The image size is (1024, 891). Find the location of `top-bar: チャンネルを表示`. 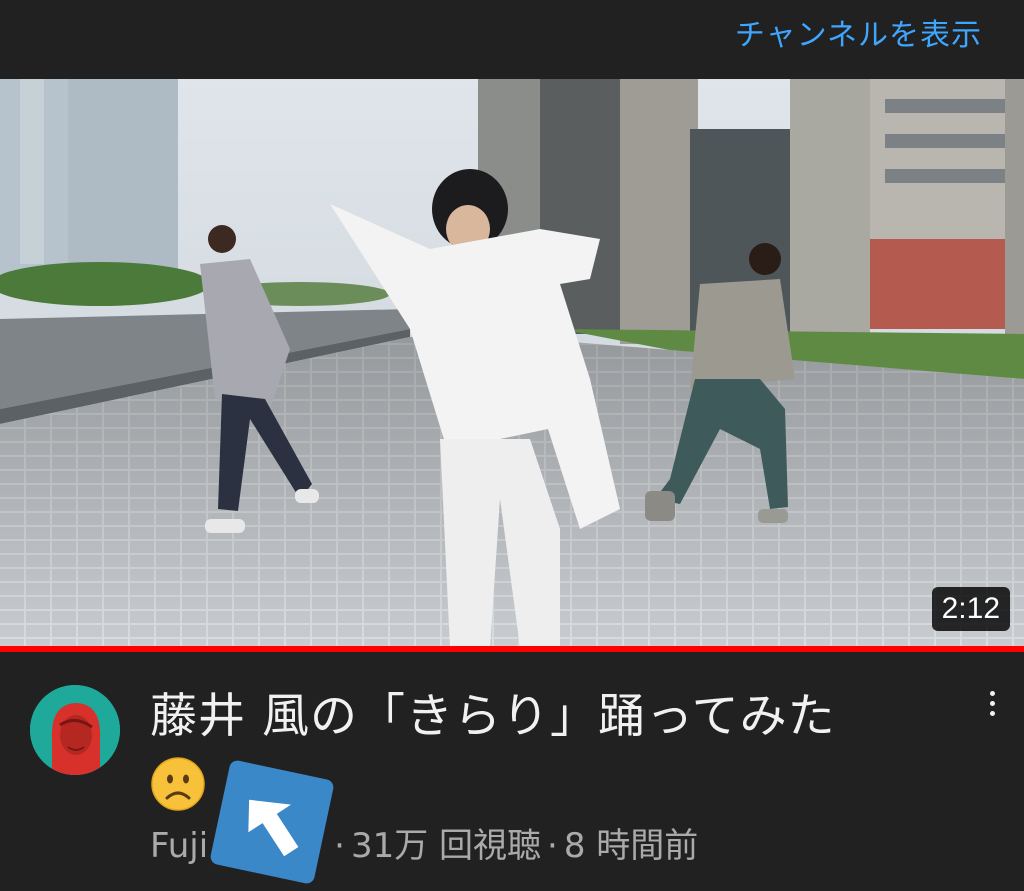

top-bar: チャンネルを表示 is located at coordinates (512, 39).